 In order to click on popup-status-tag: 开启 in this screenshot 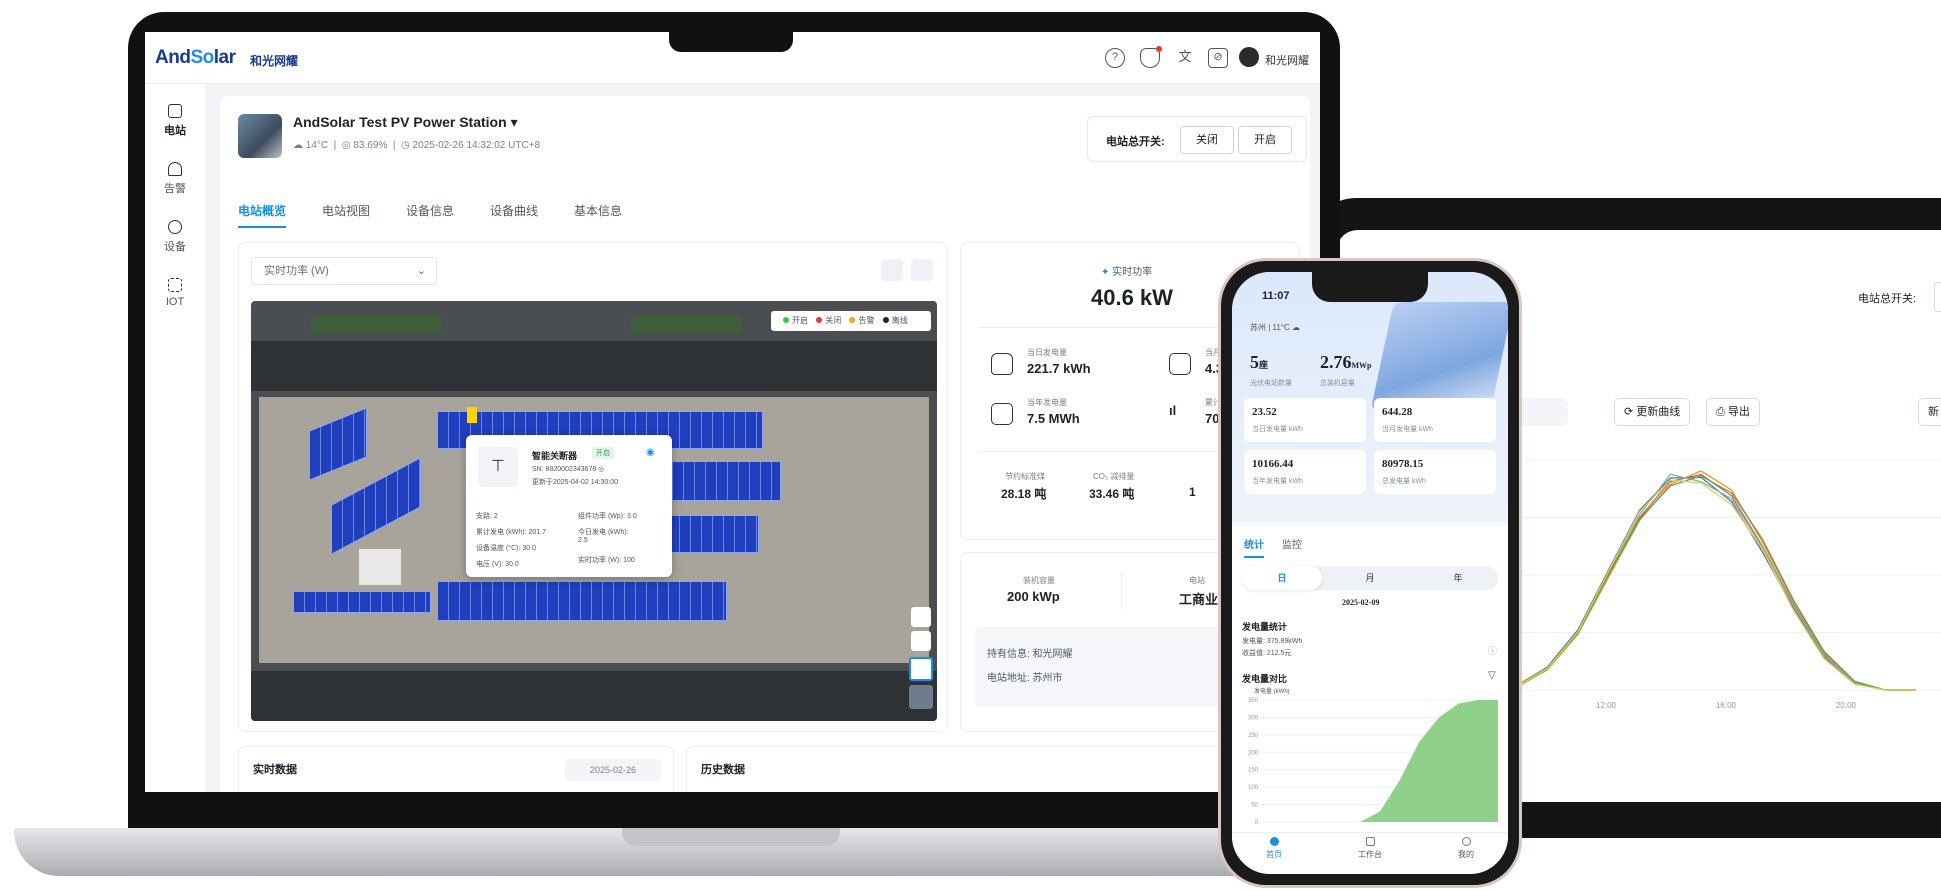, I will do `click(603, 453)`.